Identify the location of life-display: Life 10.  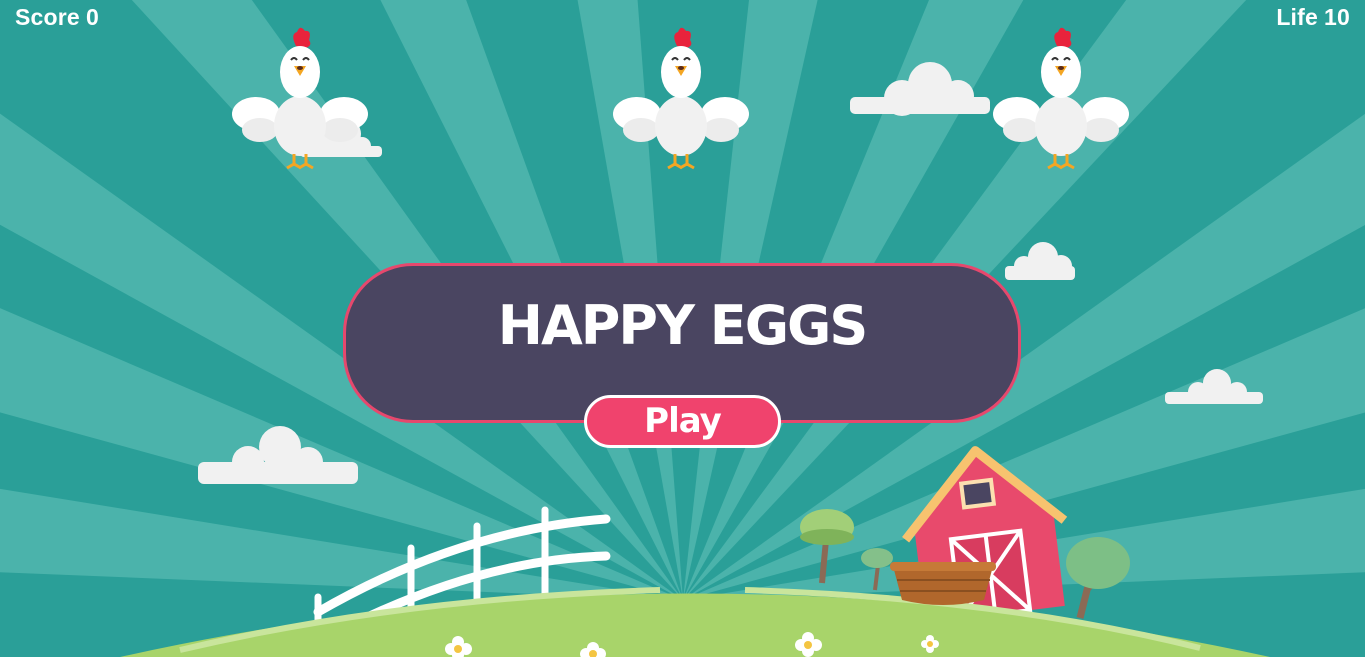
(1313, 17).